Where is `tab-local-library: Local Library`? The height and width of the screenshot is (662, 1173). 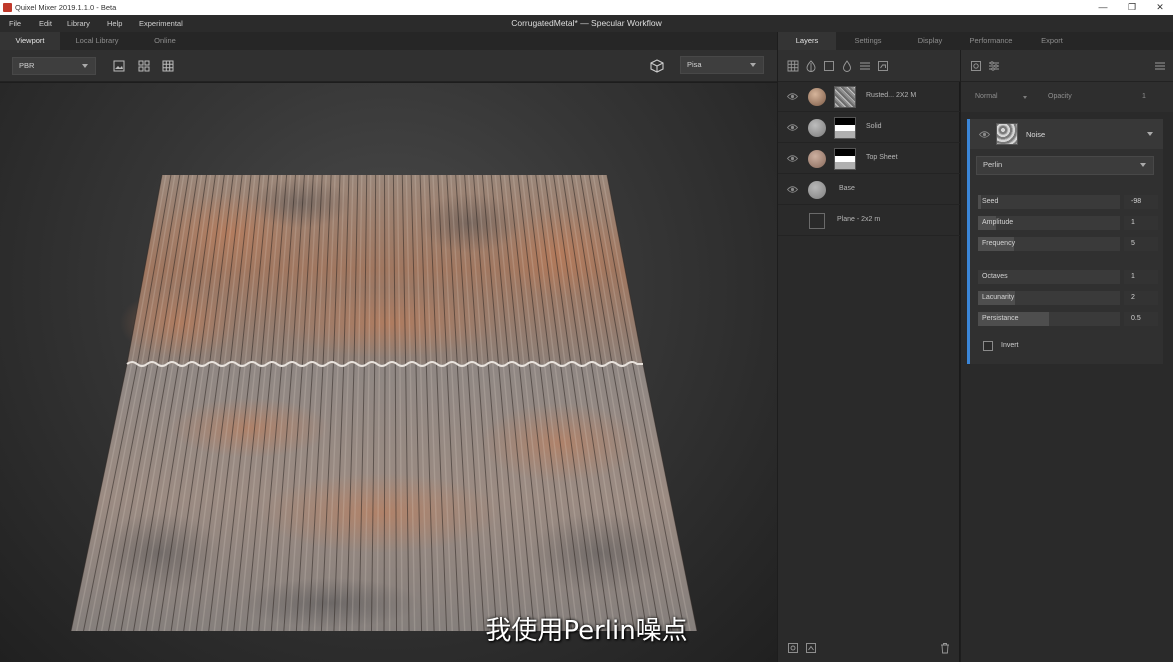
tab-local-library: Local Library is located at coordinates (97, 41).